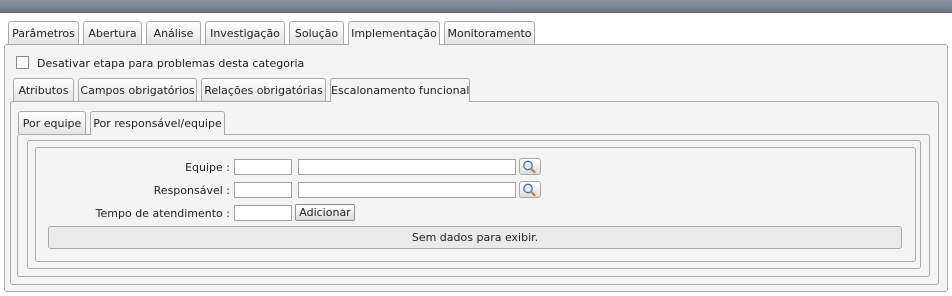 This screenshot has width=952, height=296. I want to click on tab-label: Por responsável/equipe, so click(157, 123).